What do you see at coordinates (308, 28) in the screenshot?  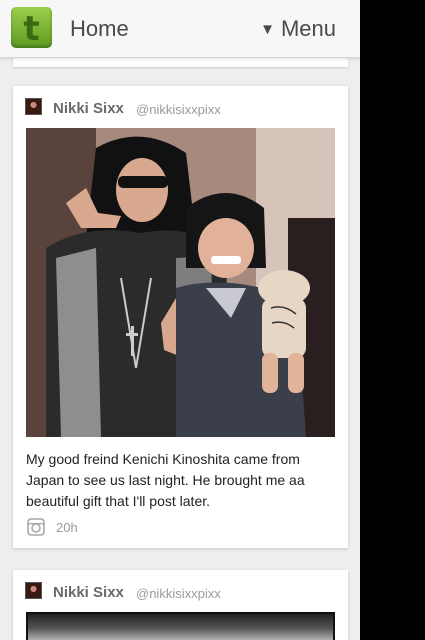 I see `menu-label: Menu` at bounding box center [308, 28].